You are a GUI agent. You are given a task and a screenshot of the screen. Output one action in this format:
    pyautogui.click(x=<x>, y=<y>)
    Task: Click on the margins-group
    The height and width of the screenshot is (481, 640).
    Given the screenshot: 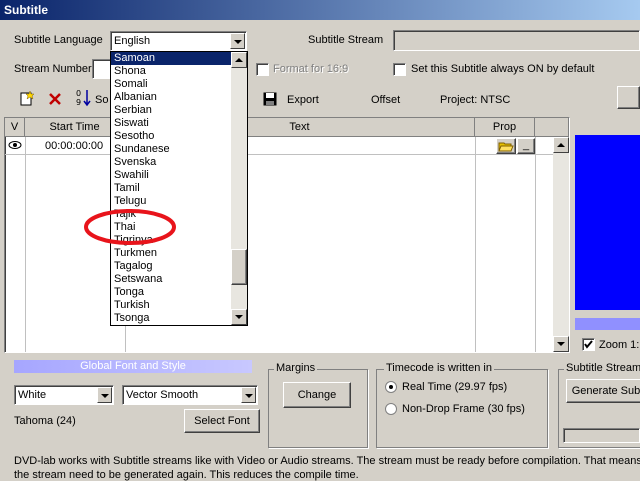 What is the action you would take?
    pyautogui.click(x=318, y=408)
    